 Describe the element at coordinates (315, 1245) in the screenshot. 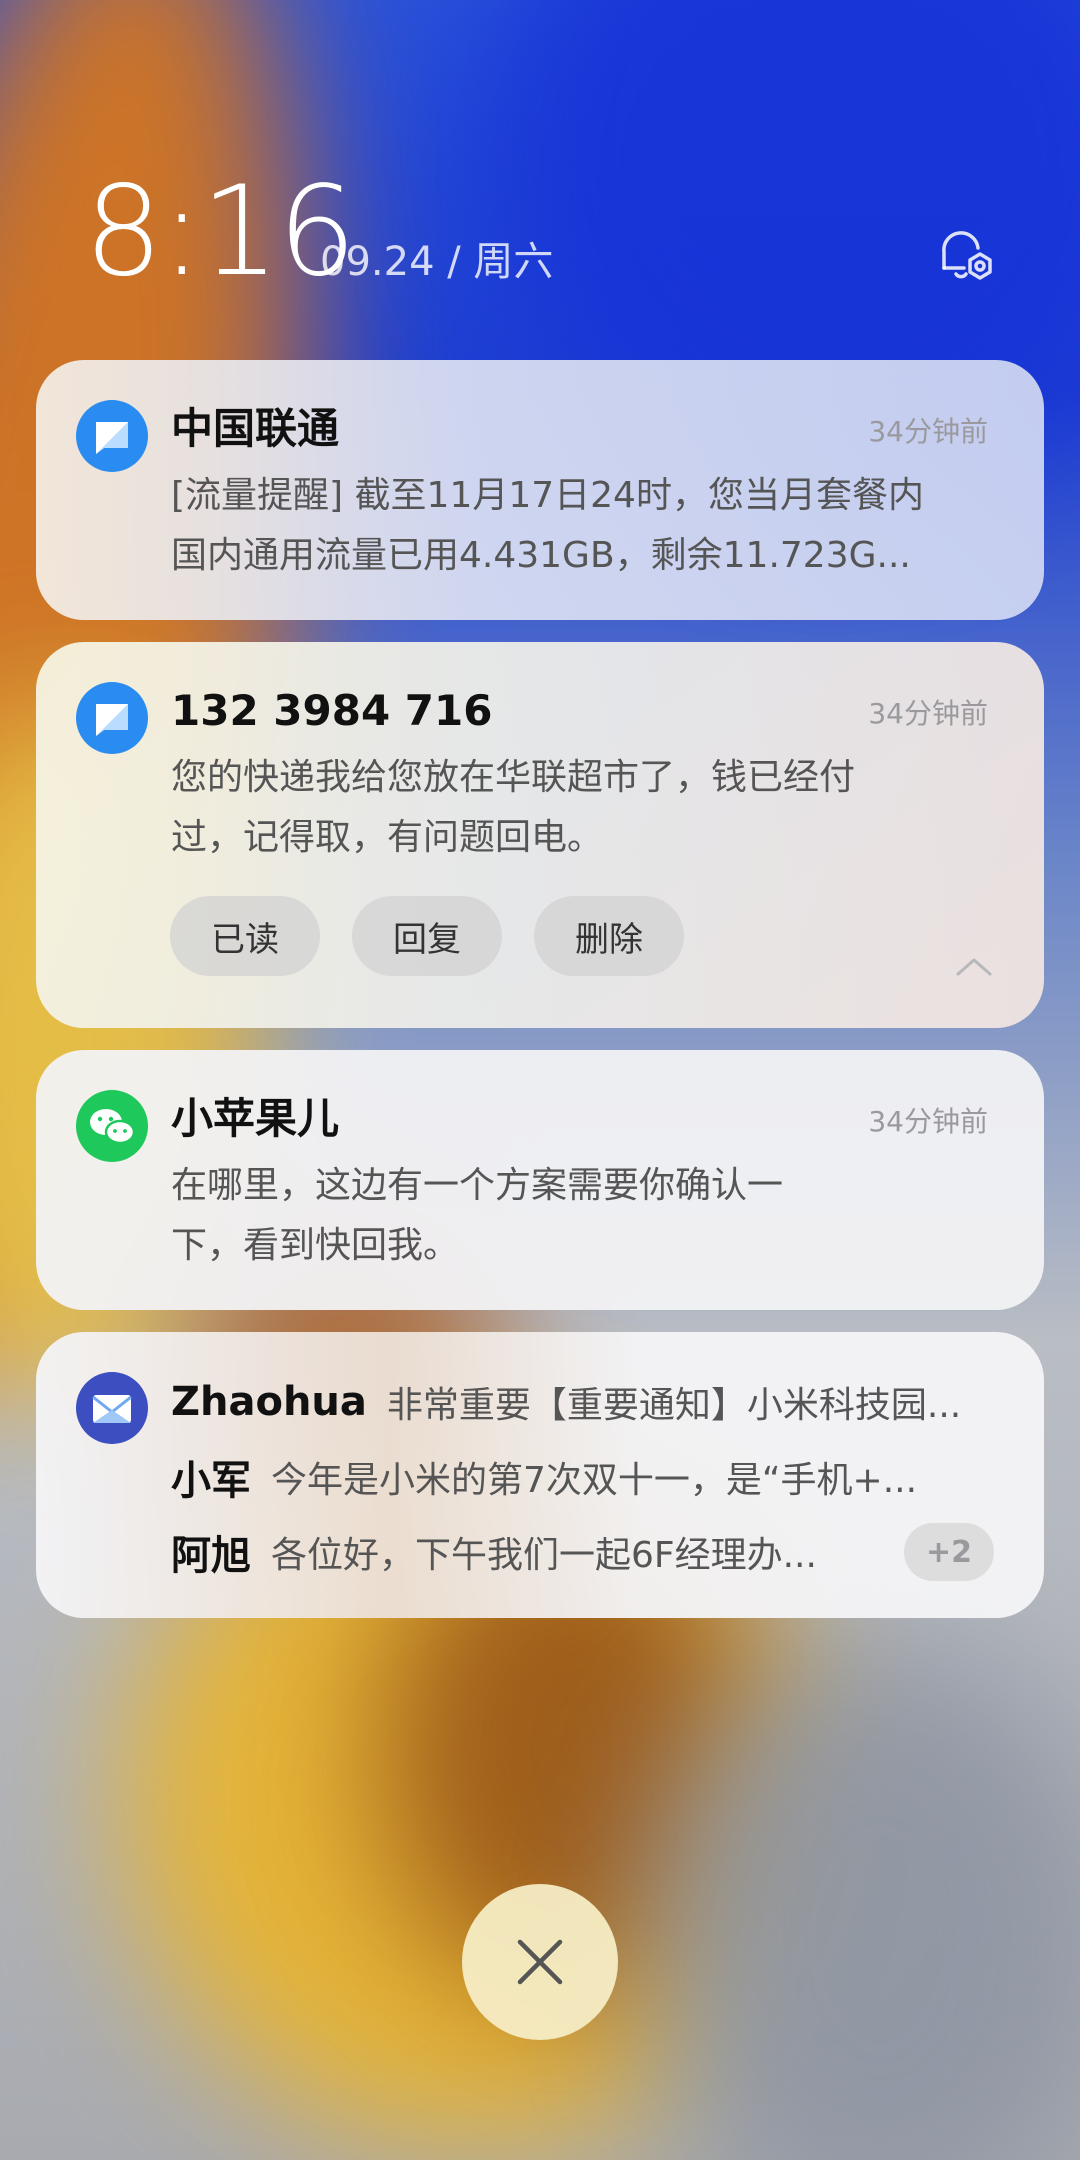

I see `body-line: 下，看到快回我。` at that location.